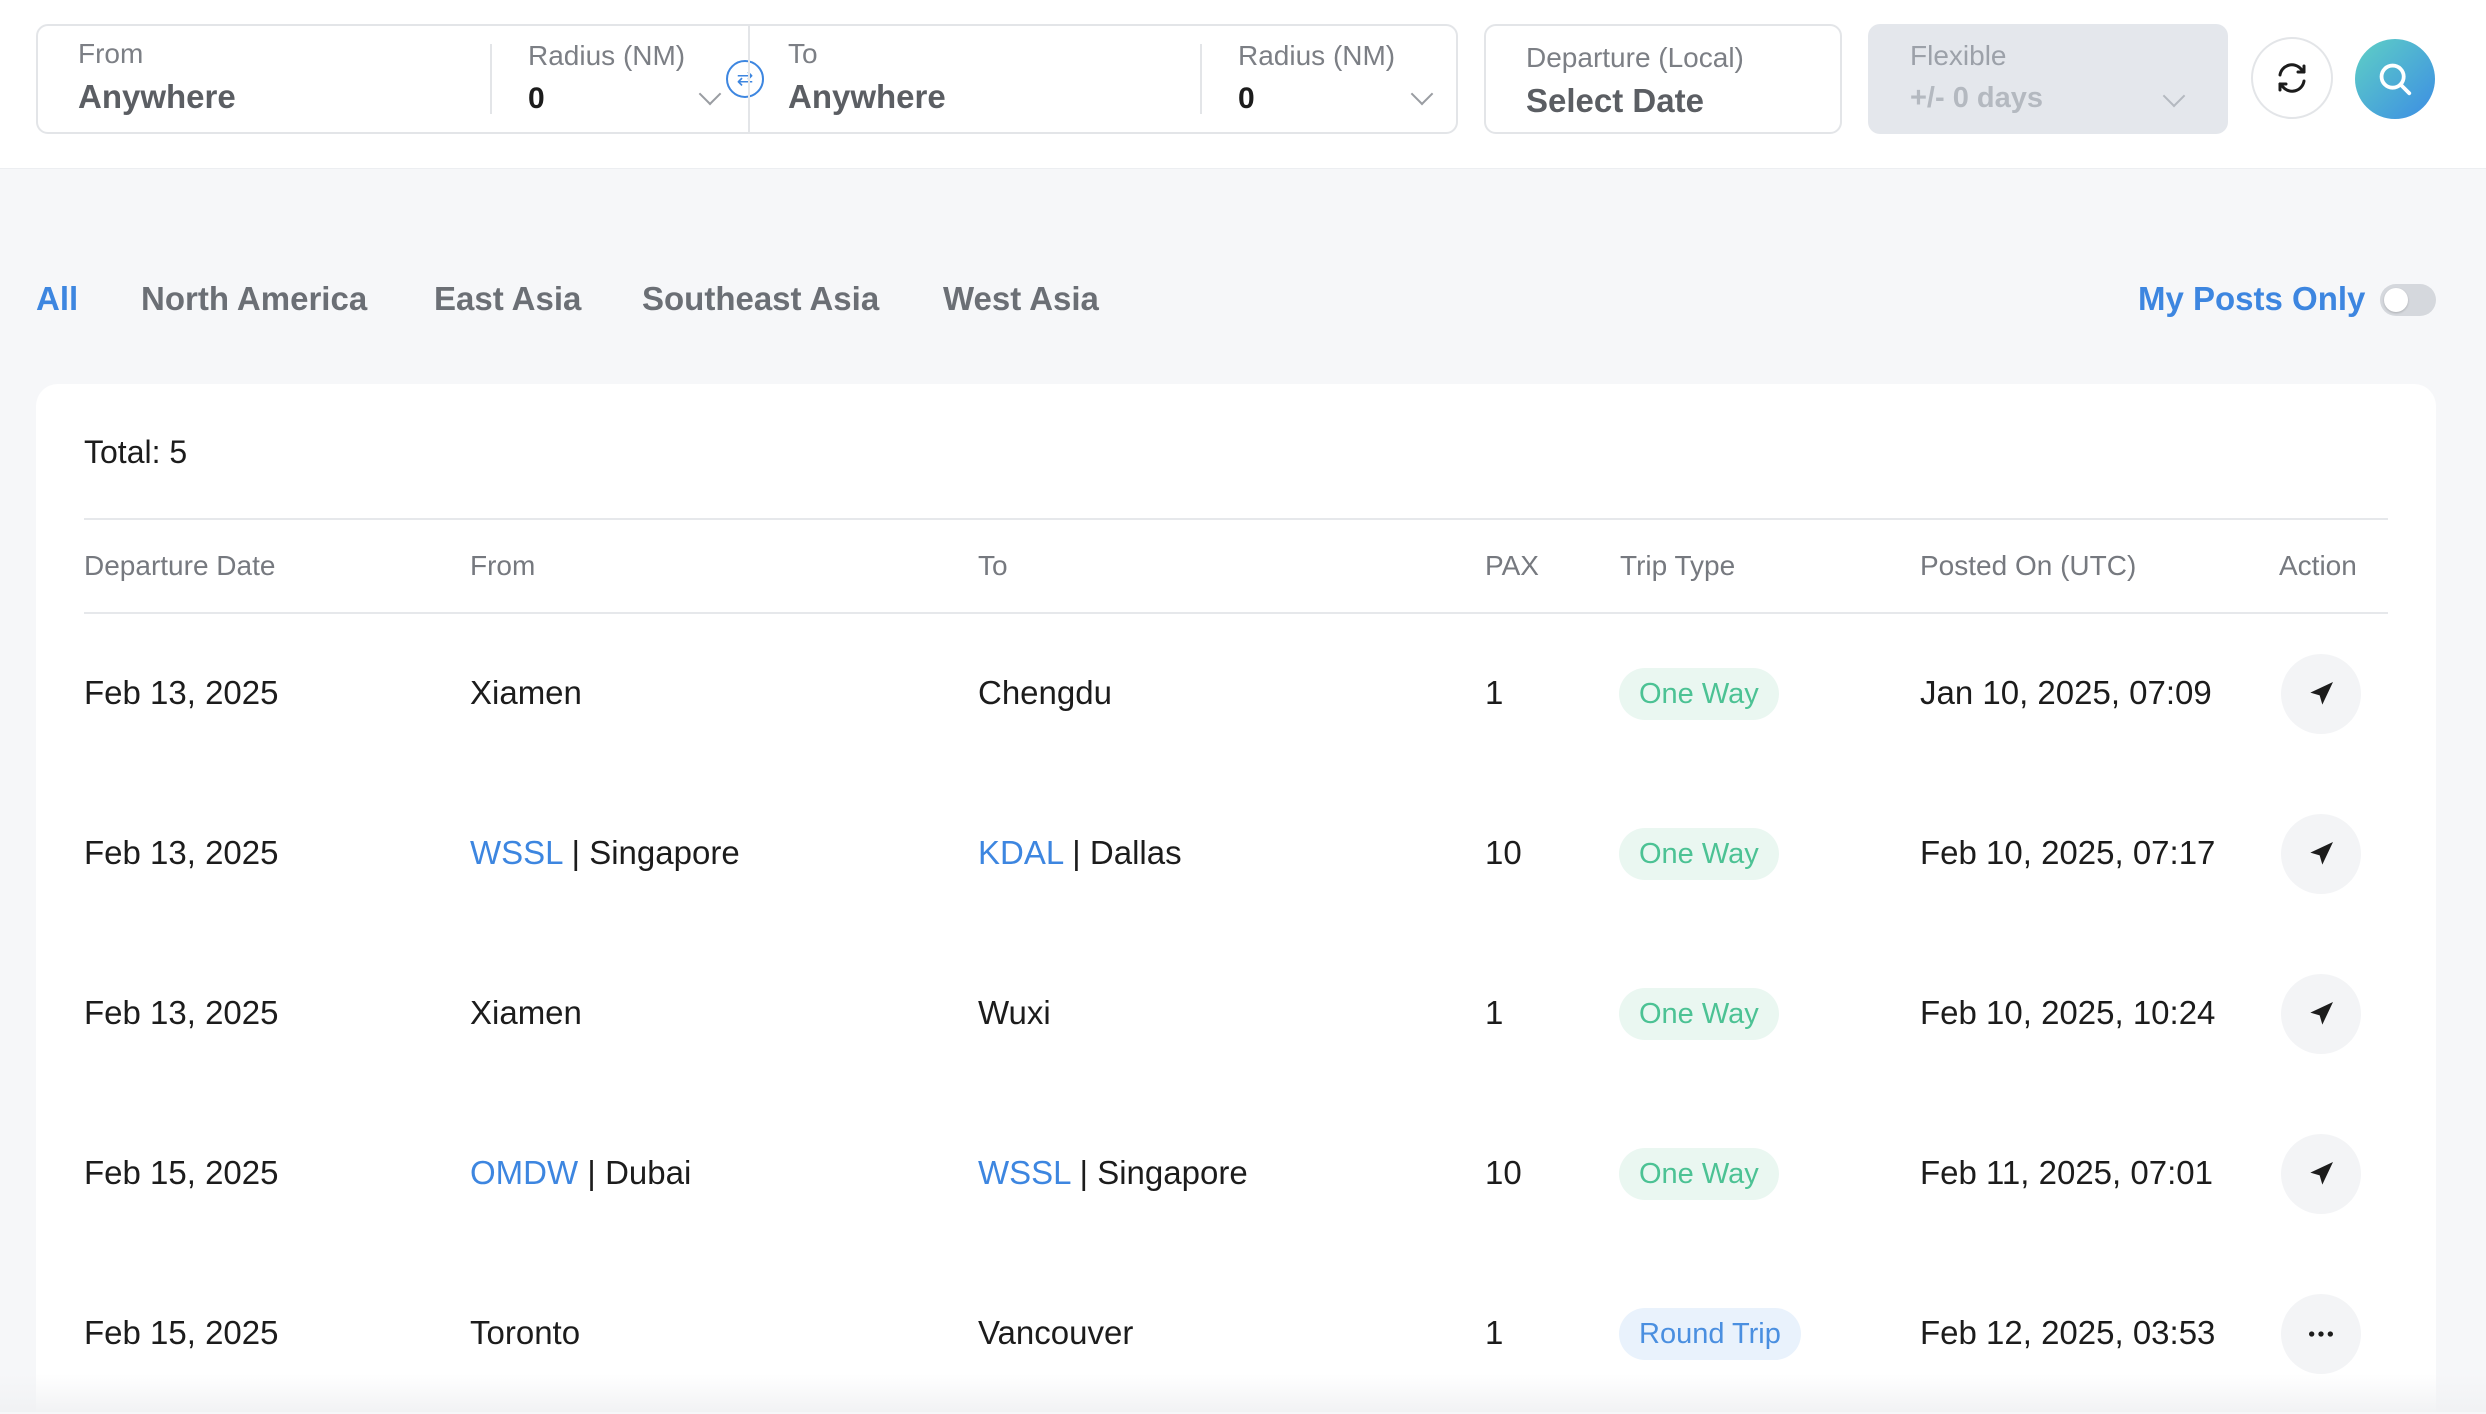 Image resolution: width=2486 pixels, height=1414 pixels. Describe the element at coordinates (803, 53) in the screenshot. I see `to-label: To` at that location.